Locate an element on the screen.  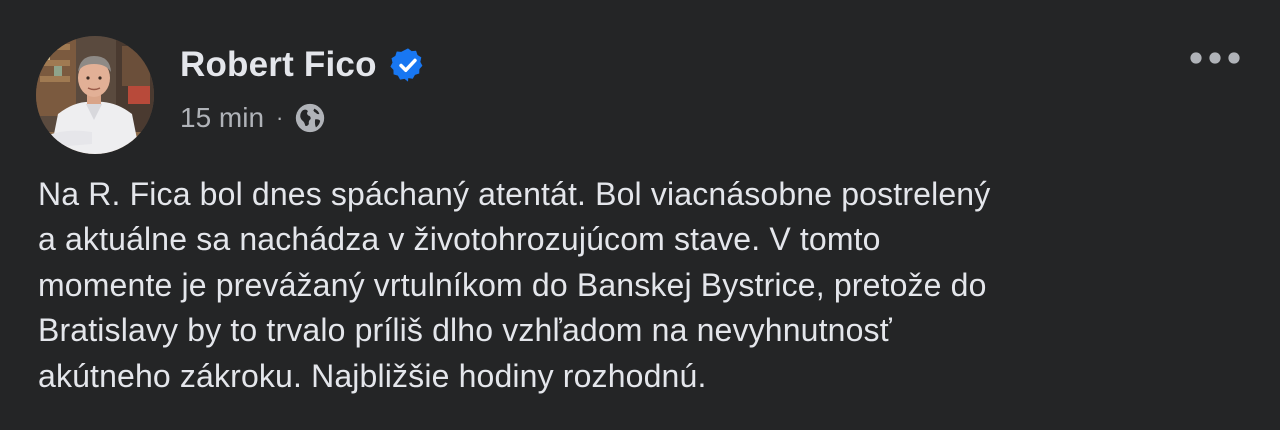
more-options-button is located at coordinates (1215, 58).